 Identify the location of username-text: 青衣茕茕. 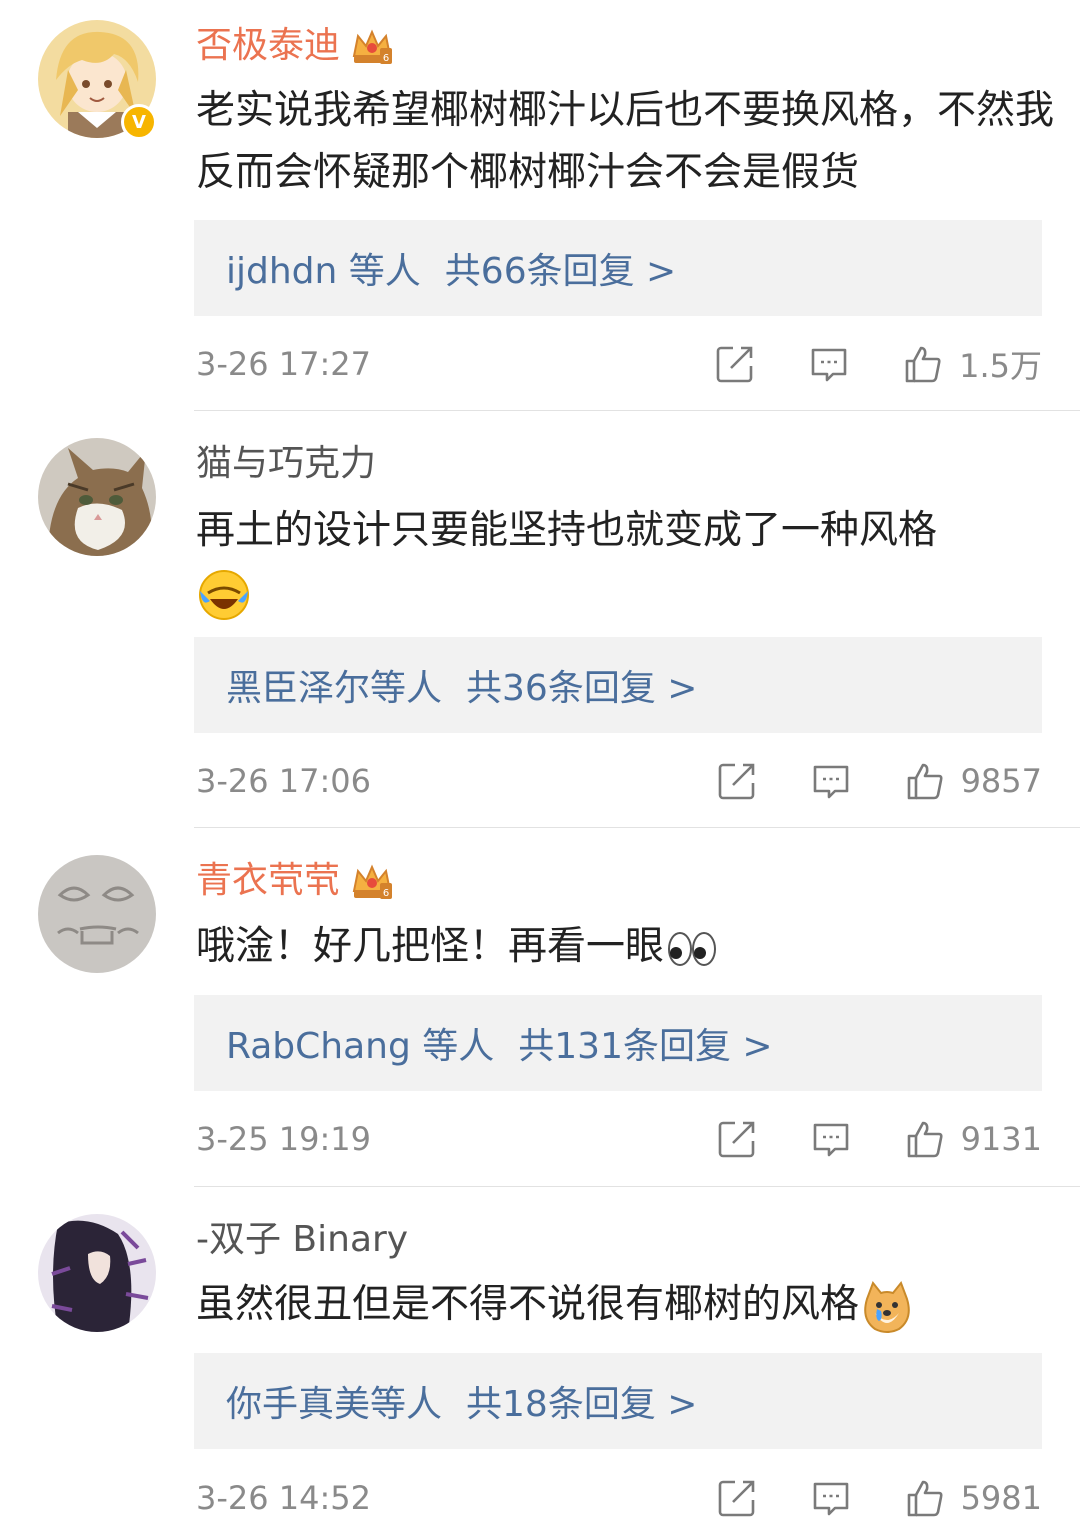
(268, 880).